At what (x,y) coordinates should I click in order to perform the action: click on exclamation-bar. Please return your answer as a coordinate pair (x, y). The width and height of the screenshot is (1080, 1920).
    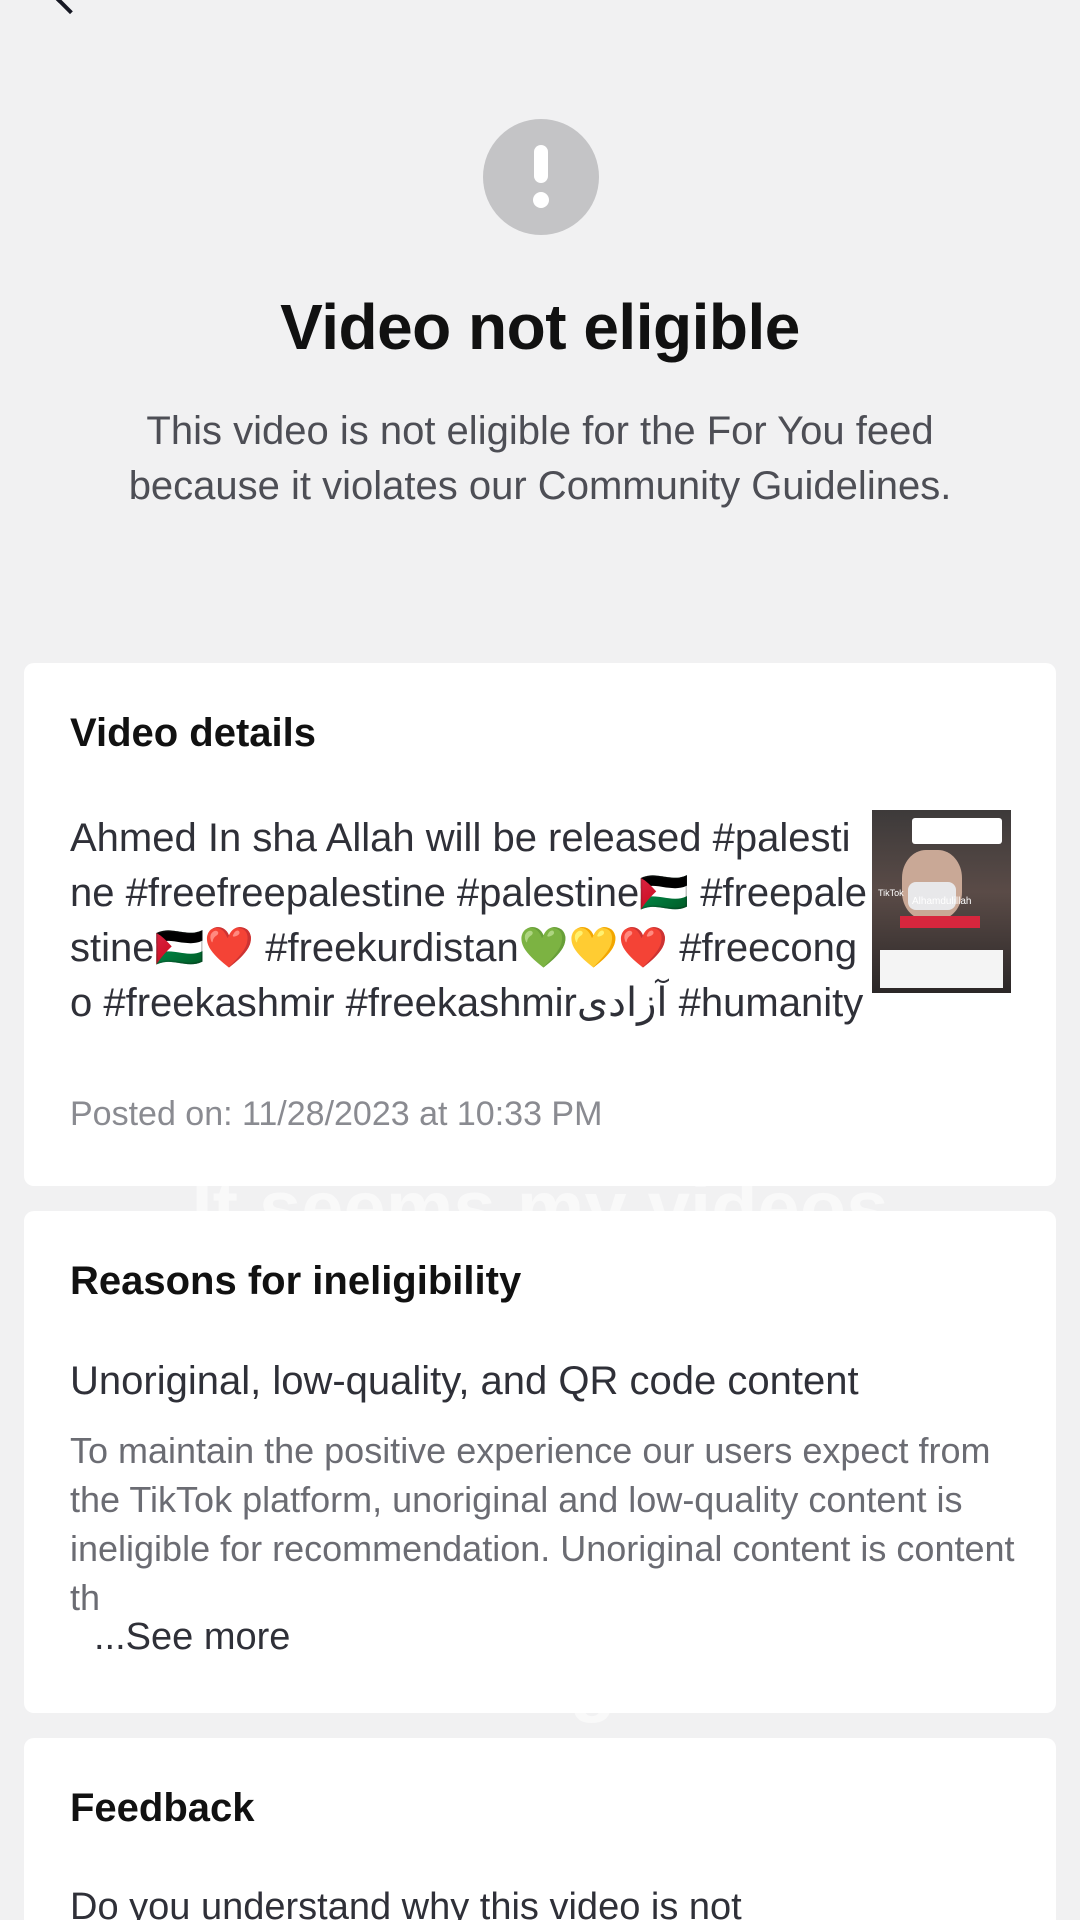
    Looking at the image, I should click on (541, 164).